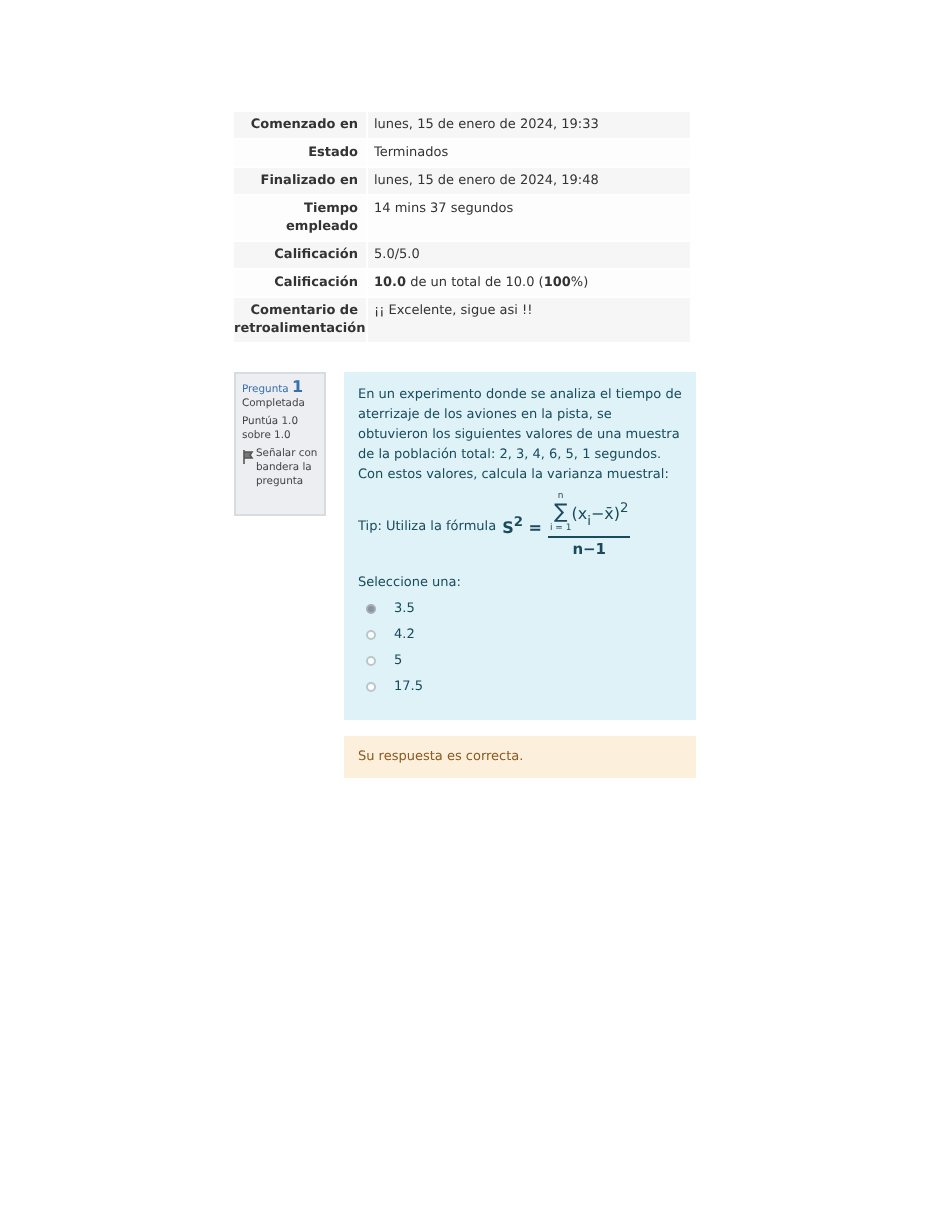 The height and width of the screenshot is (1226, 948). I want to click on formula-lhs: S$^{2}$ =, so click(522, 526).